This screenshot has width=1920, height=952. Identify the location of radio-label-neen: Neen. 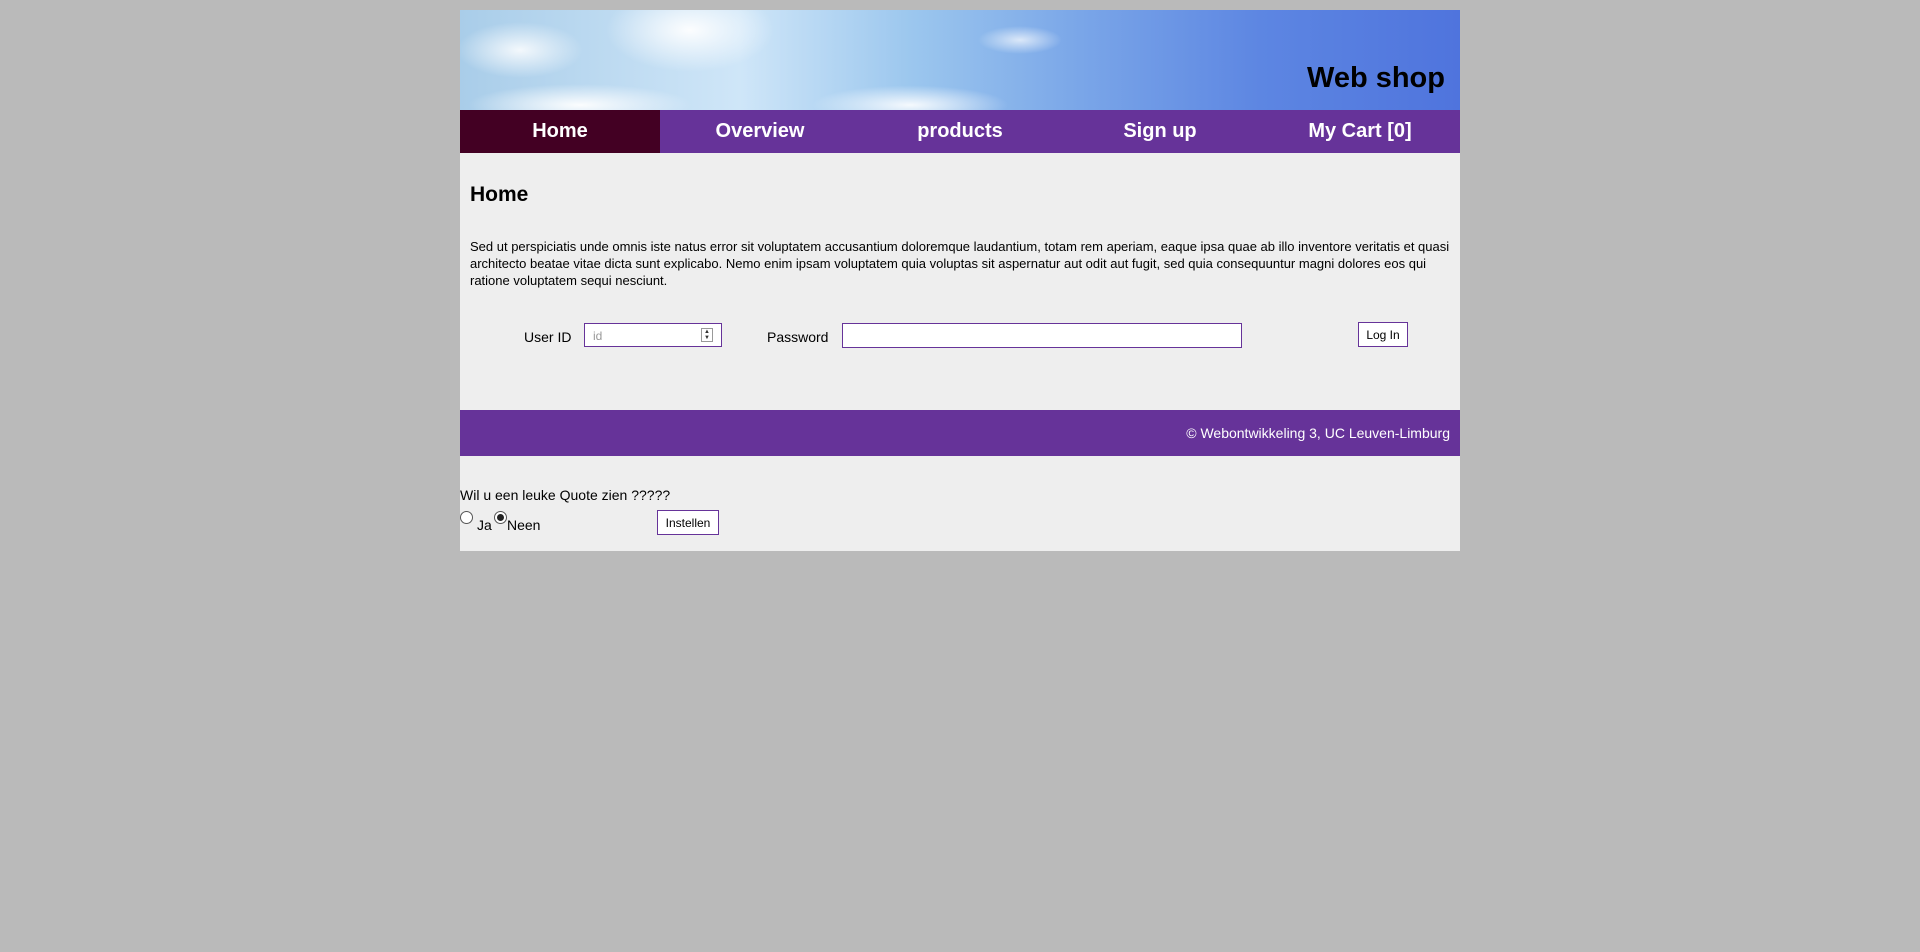
(524, 525).